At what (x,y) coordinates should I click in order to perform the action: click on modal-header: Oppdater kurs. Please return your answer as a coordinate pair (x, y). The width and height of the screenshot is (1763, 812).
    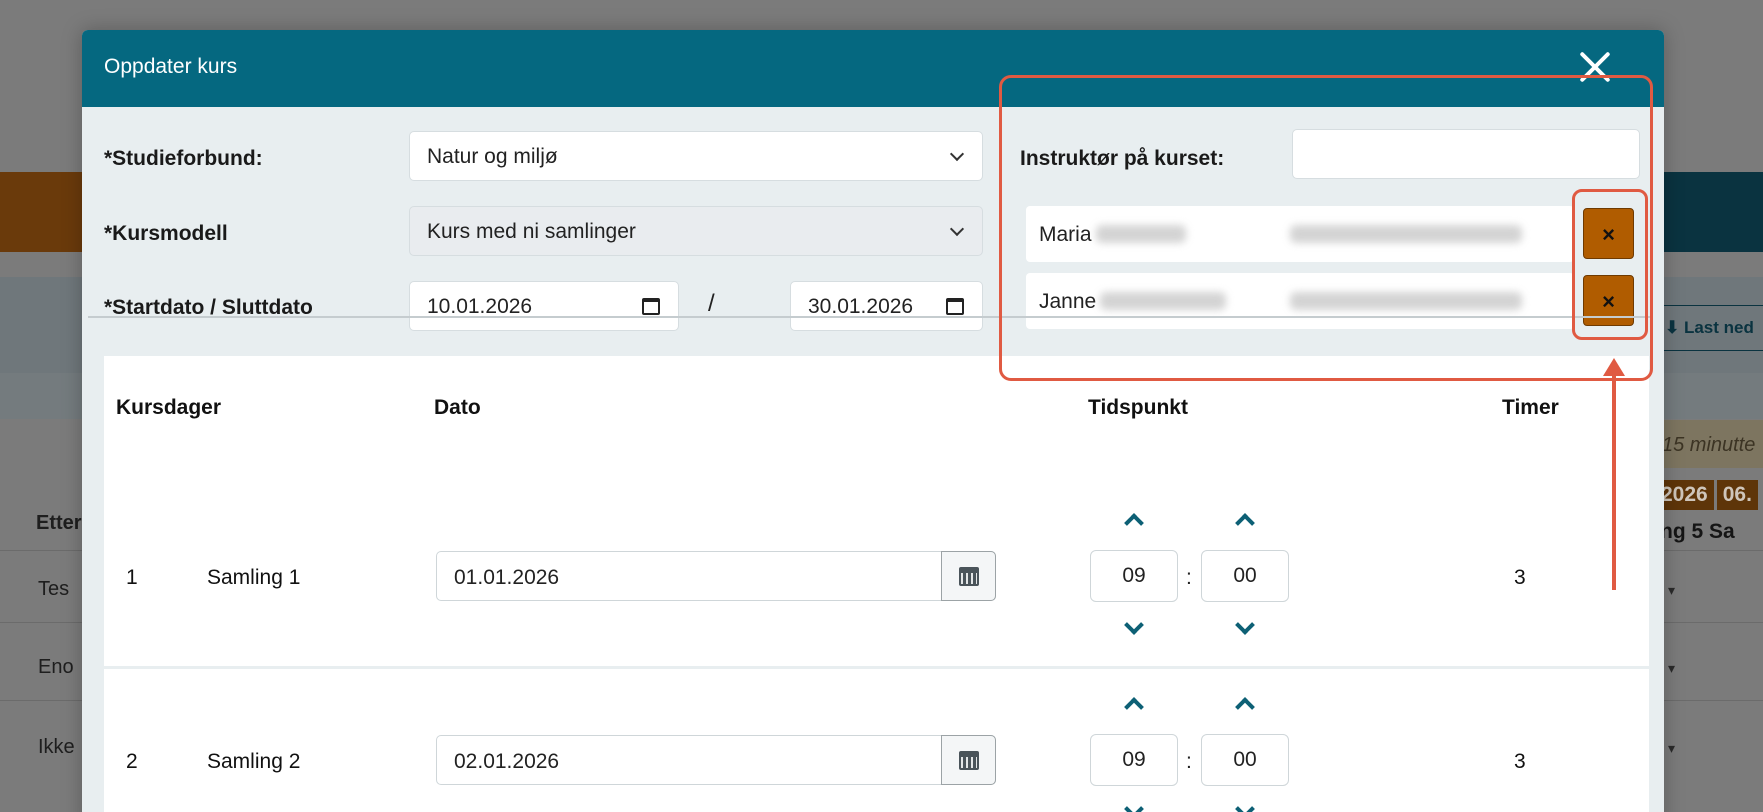
    Looking at the image, I should click on (873, 68).